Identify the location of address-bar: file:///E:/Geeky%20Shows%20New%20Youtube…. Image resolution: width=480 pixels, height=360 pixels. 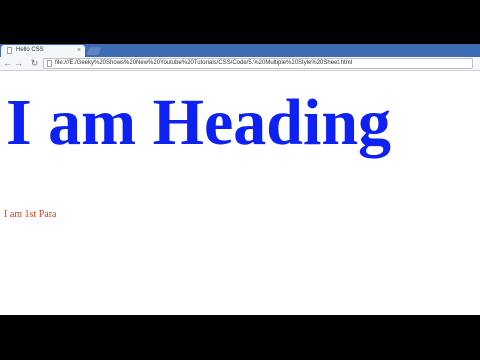
(258, 63).